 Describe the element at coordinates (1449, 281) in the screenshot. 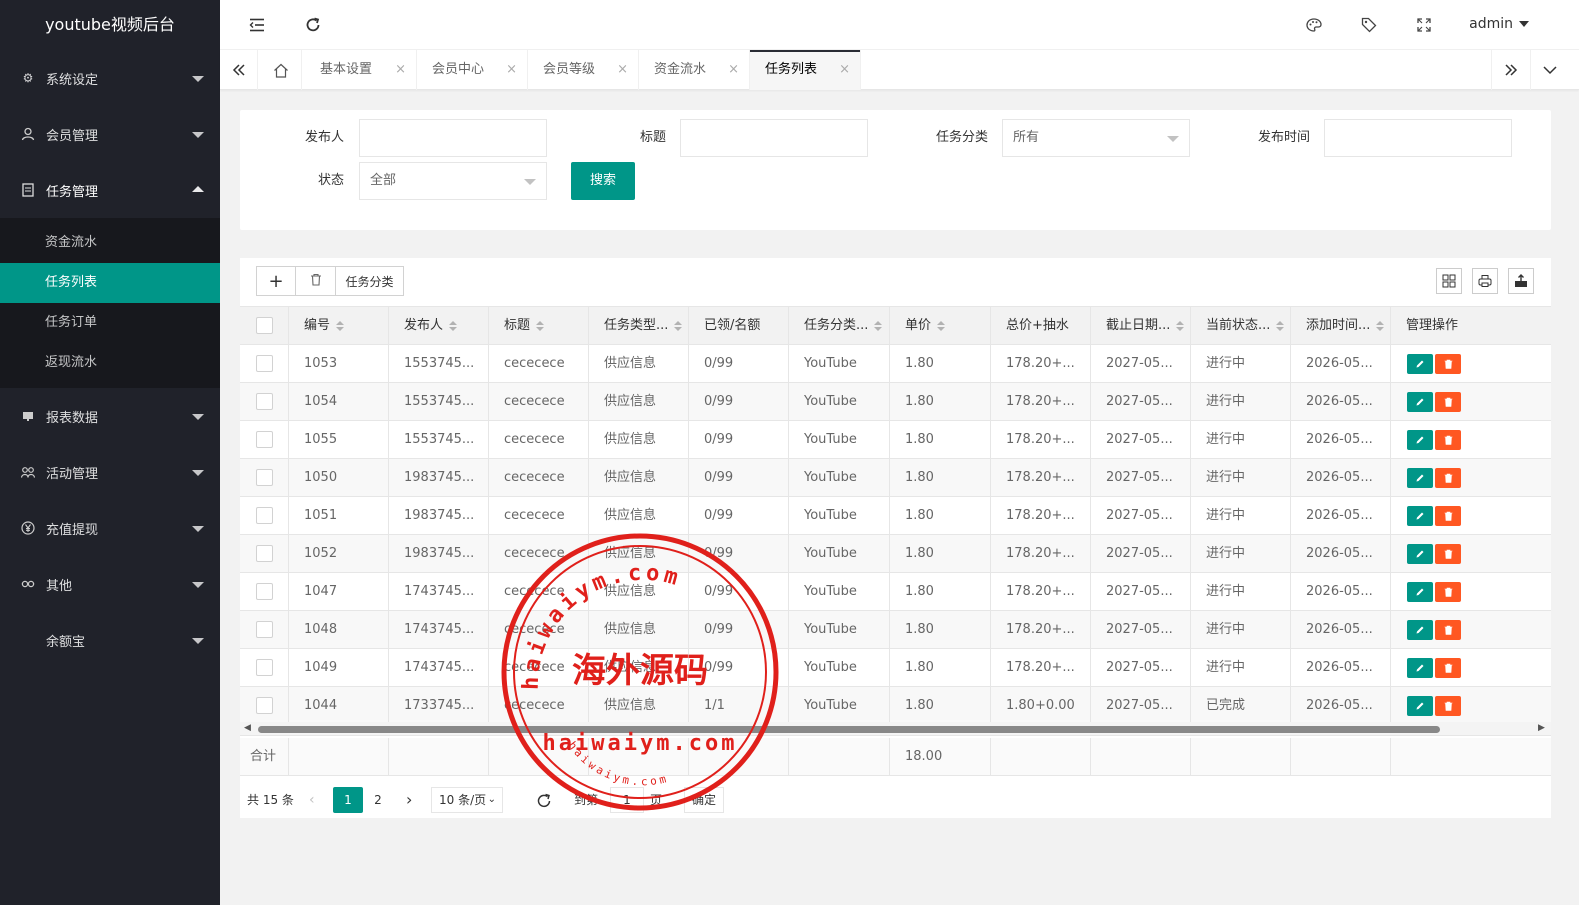

I see `columns-filter-icon` at that location.